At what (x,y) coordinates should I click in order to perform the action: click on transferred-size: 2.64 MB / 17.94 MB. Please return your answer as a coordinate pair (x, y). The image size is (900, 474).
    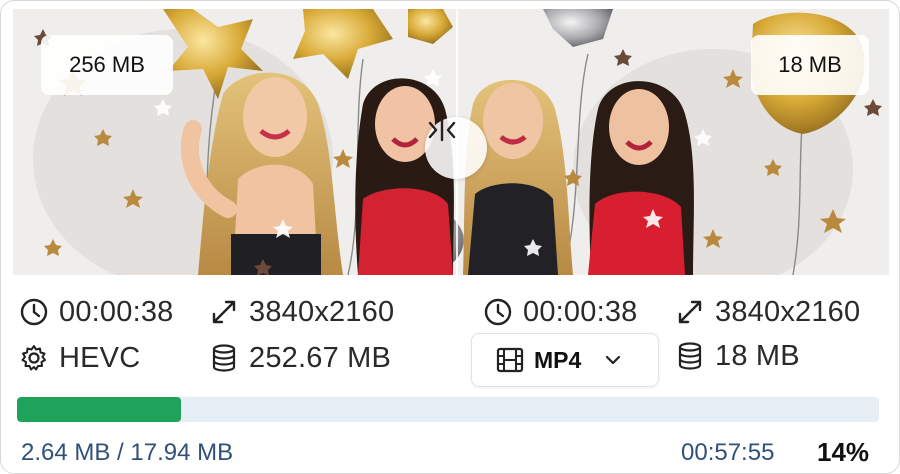
    Looking at the image, I should click on (127, 452).